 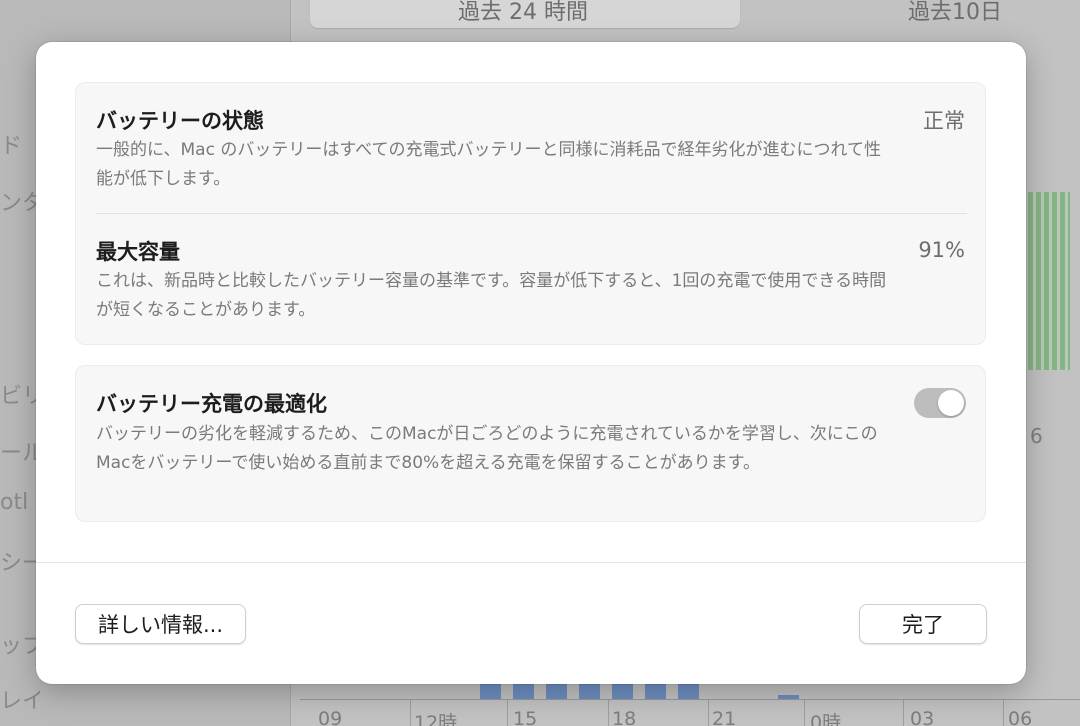 I want to click on axis-tick-label: 15, so click(x=525, y=717).